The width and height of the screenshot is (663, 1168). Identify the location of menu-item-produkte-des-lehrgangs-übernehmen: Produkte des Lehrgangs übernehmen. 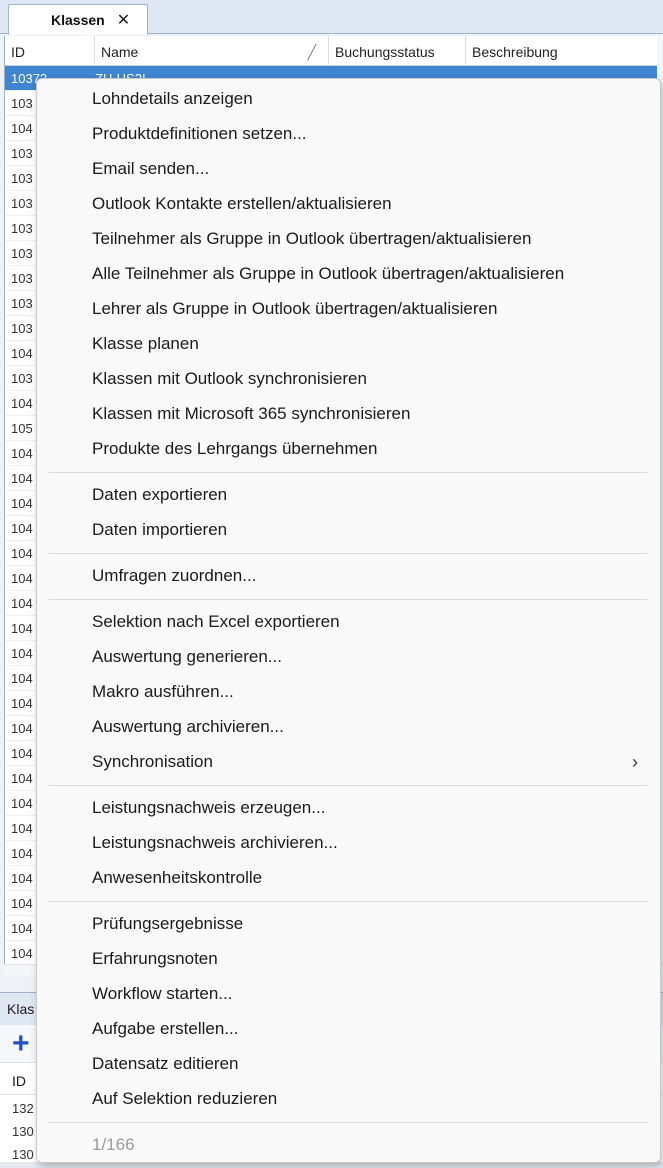
(348, 449).